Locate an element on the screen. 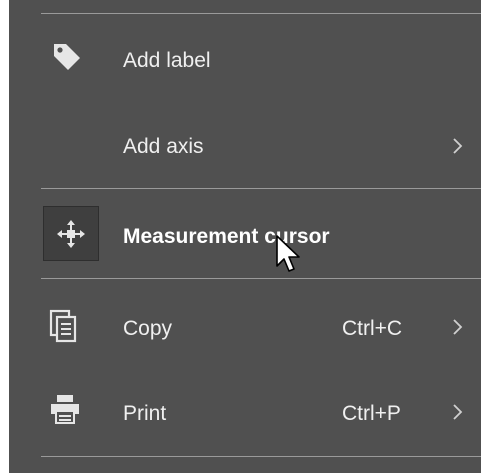  menu-item-label: Add axis is located at coordinates (163, 146).